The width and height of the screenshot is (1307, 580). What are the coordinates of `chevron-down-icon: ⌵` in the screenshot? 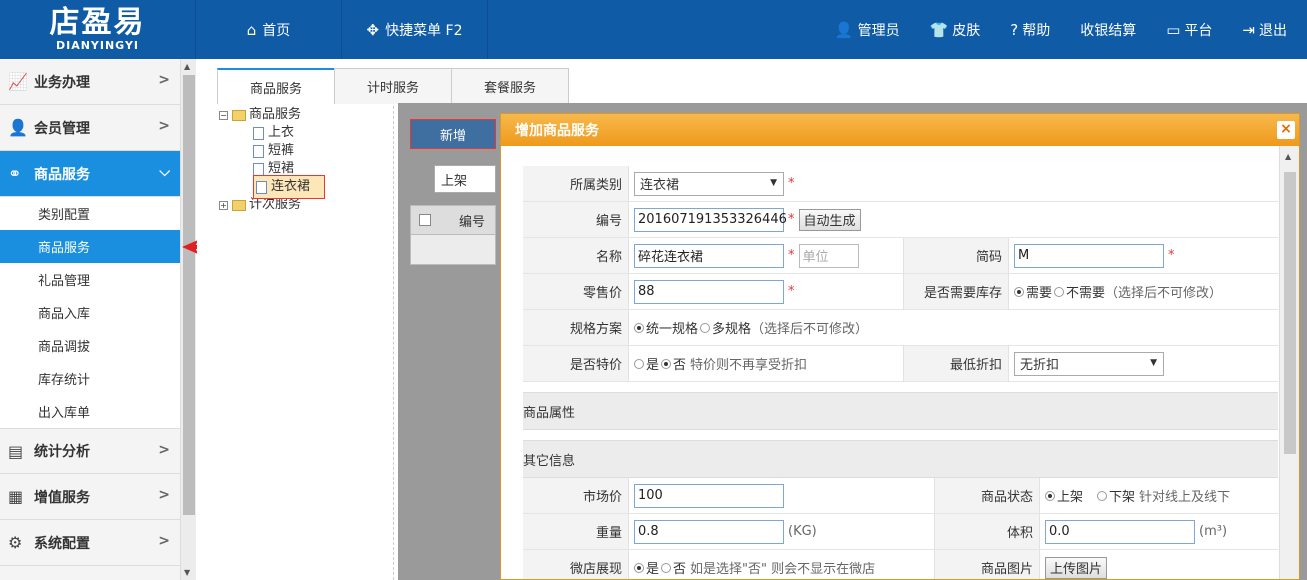 It's located at (164, 172).